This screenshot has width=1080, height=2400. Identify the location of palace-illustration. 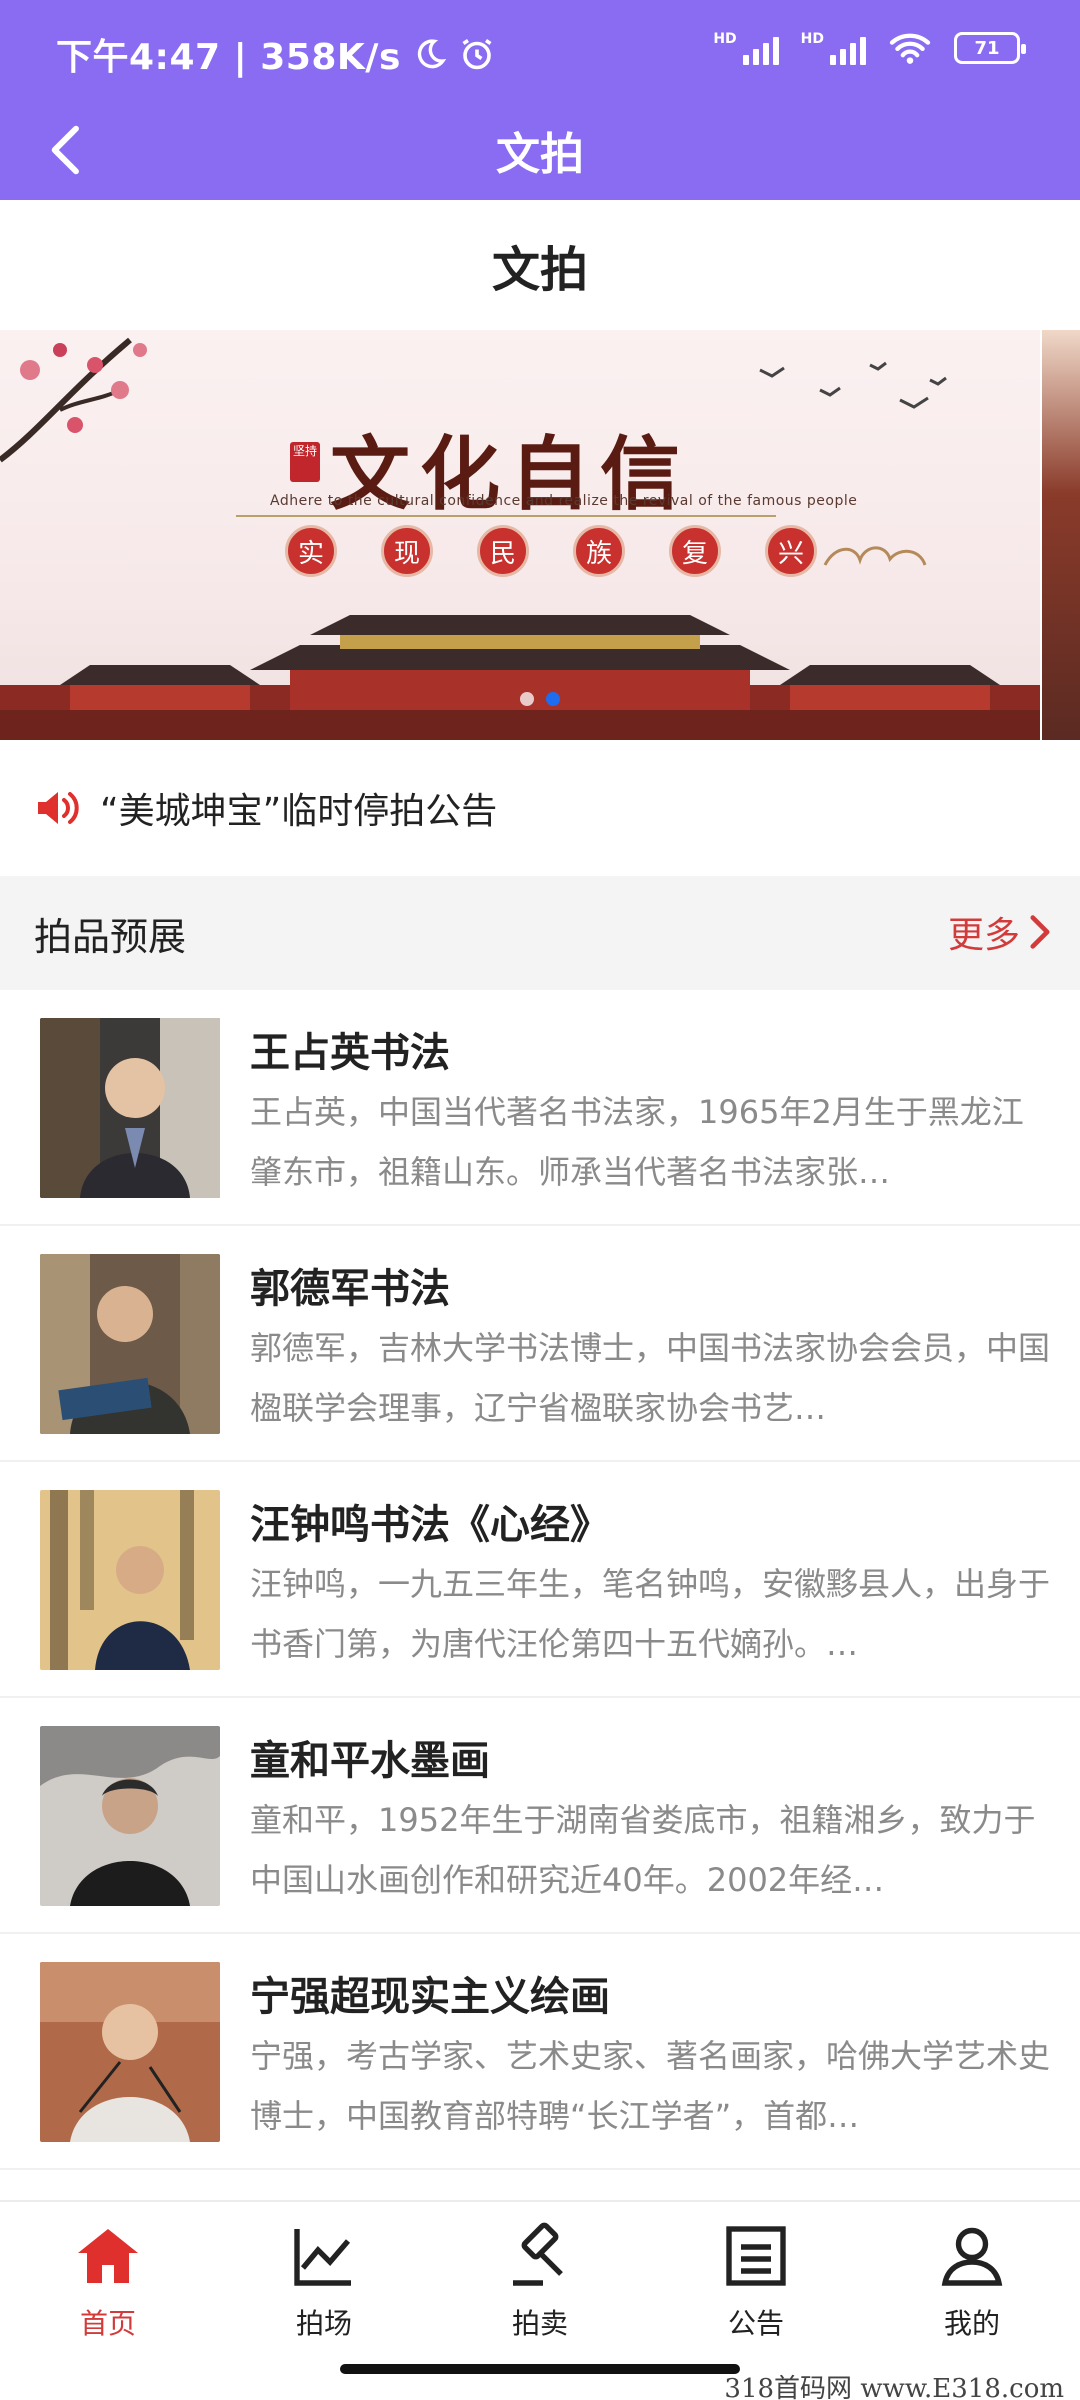
(520, 677).